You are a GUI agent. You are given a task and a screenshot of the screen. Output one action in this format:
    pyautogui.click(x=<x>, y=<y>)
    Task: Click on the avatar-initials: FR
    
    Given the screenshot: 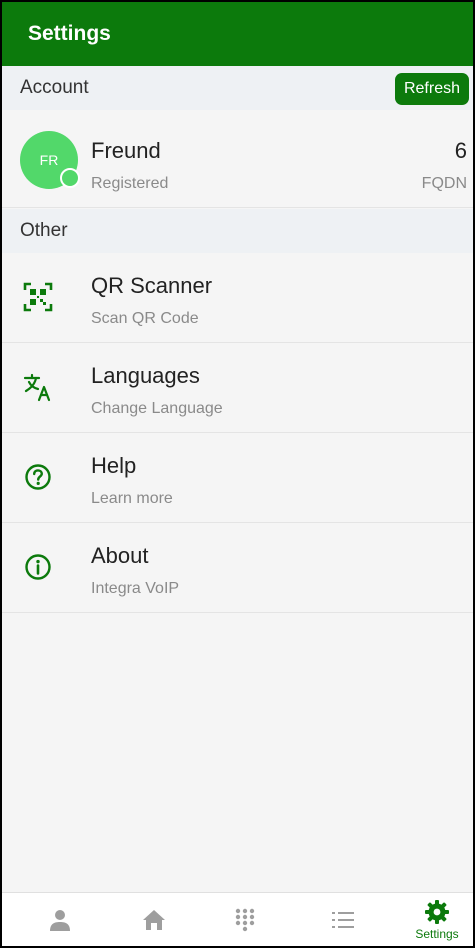 What is the action you would take?
    pyautogui.click(x=49, y=160)
    